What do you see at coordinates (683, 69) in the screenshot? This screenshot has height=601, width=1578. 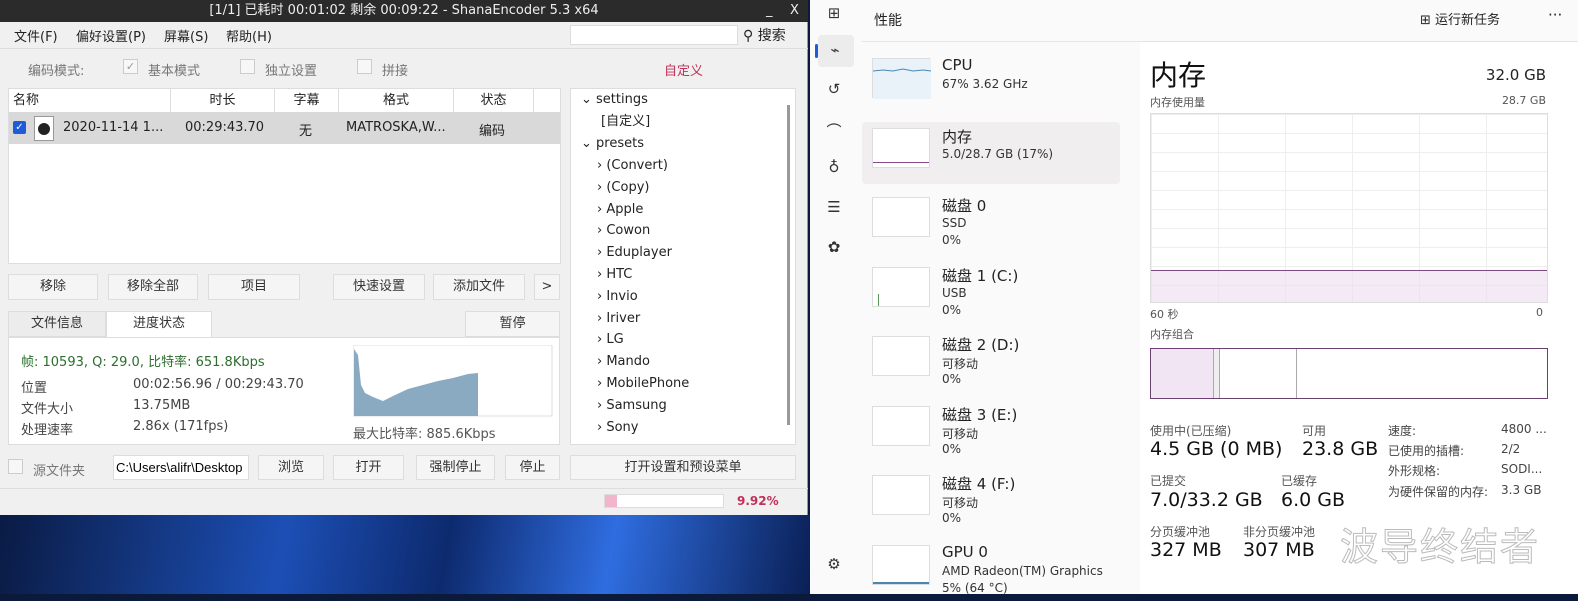 I see `custom-preset-label: 自定义` at bounding box center [683, 69].